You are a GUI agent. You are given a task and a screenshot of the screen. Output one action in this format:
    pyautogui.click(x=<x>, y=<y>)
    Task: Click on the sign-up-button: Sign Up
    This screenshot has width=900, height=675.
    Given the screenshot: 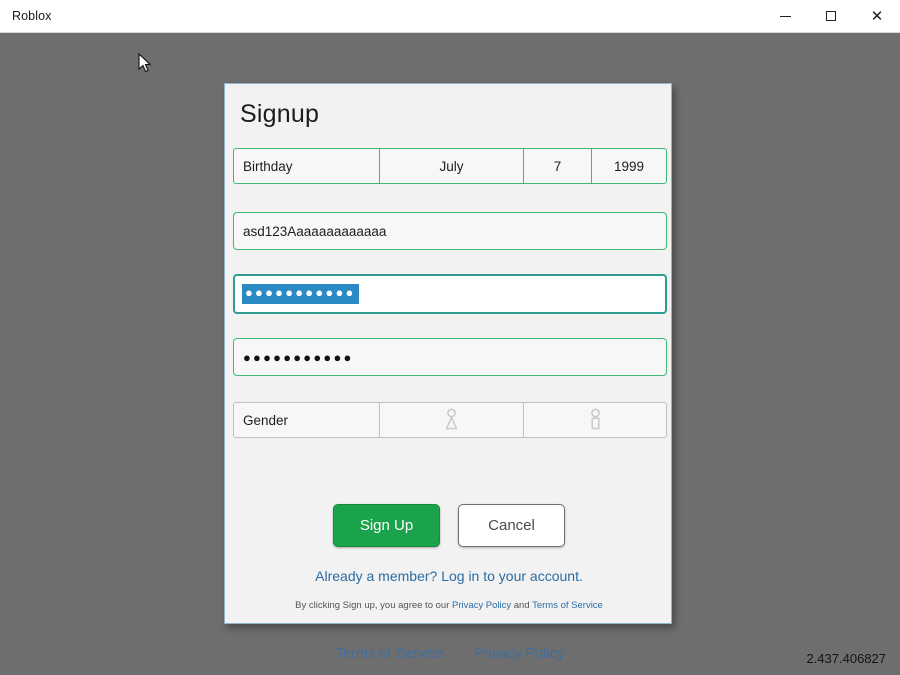 What is the action you would take?
    pyautogui.click(x=386, y=525)
    